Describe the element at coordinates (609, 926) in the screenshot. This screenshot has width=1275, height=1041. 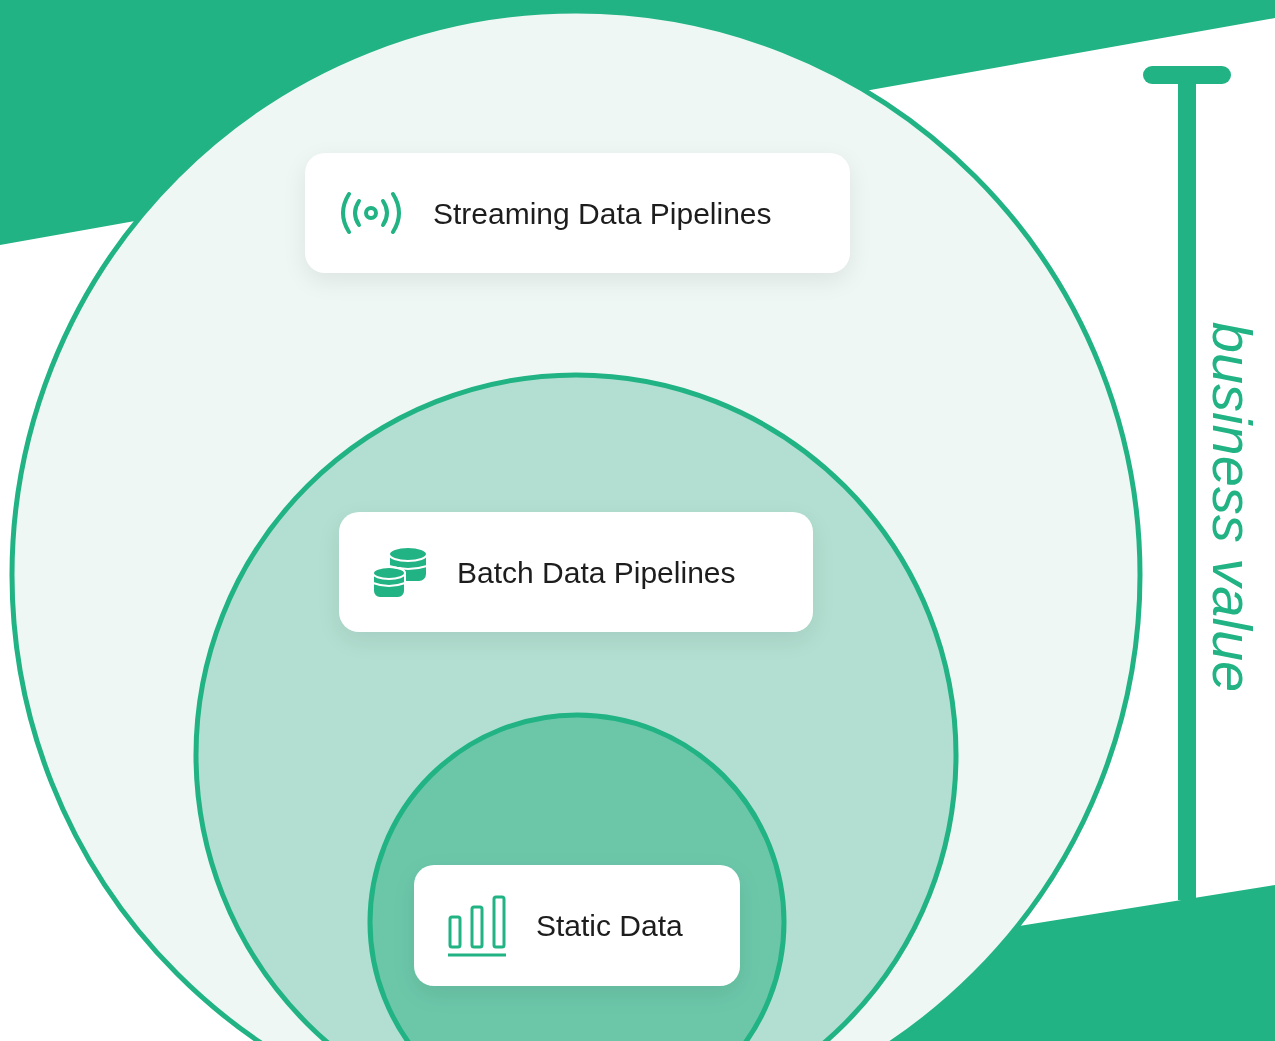
I see `level-label: Static Data` at that location.